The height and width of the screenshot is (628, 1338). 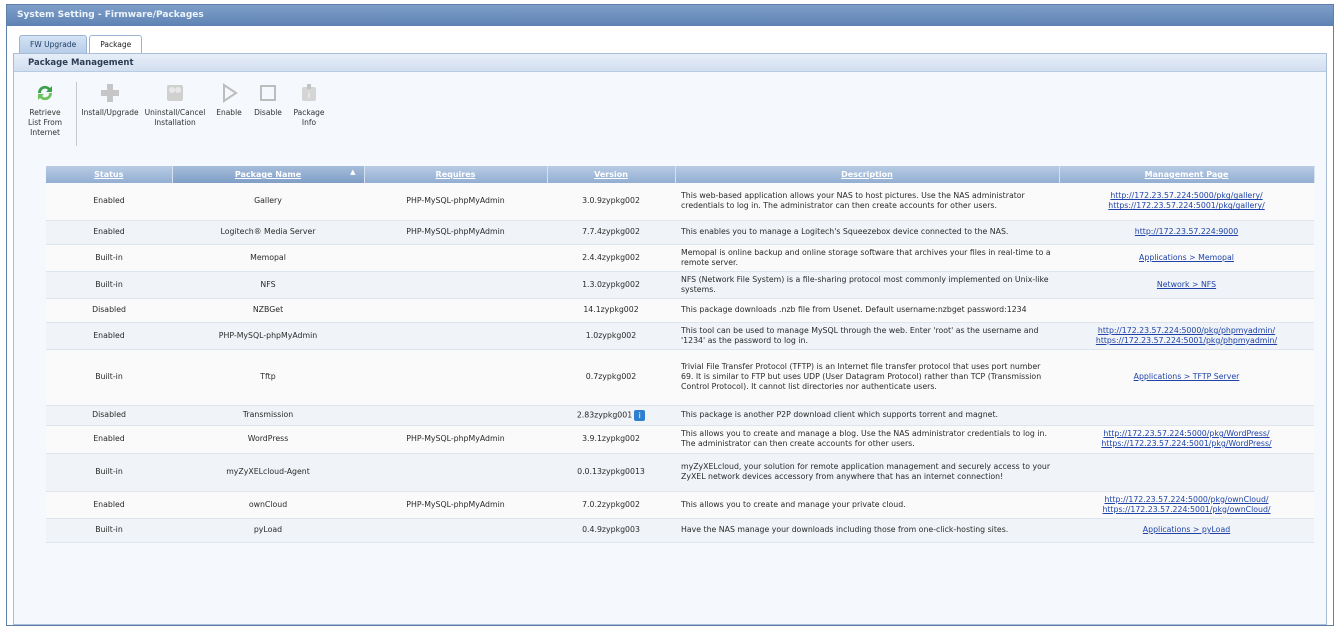 I want to click on version-text: 7.7.4zypkg002, so click(x=611, y=231).